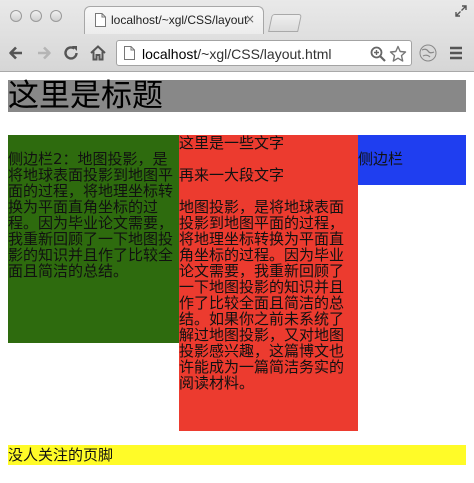 The image size is (474, 483). What do you see at coordinates (237, 96) in the screenshot?
I see `page-header: 这里是标题` at bounding box center [237, 96].